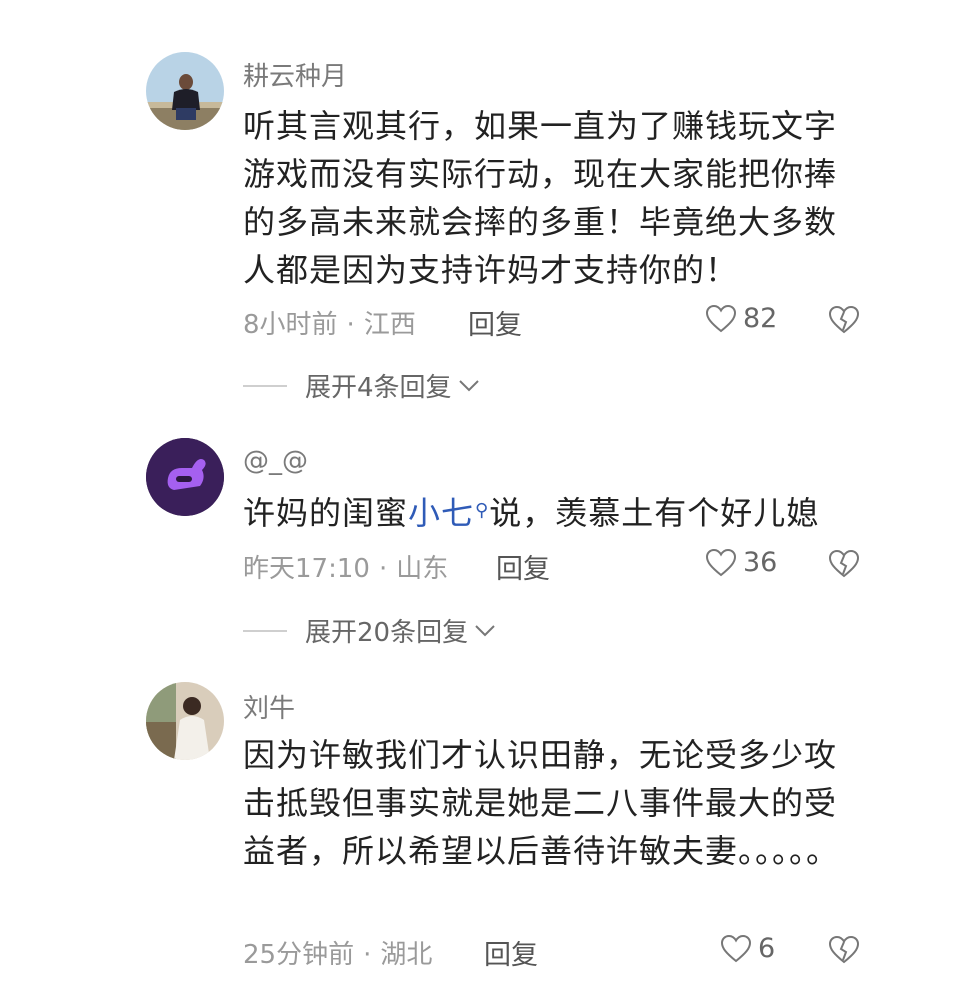 This screenshot has height=991, width=965. I want to click on like-count: 36, so click(760, 562).